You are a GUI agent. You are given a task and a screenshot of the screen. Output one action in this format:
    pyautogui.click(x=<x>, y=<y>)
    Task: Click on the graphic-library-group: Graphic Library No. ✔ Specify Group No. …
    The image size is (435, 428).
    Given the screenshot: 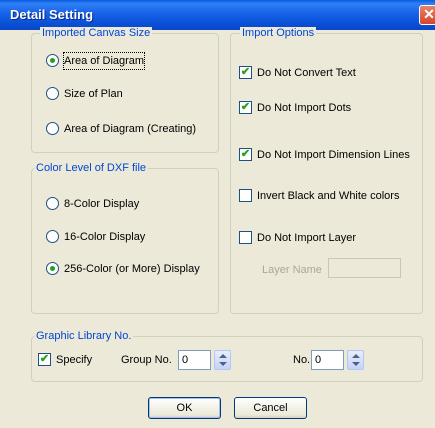 What is the action you would take?
    pyautogui.click(x=227, y=356)
    